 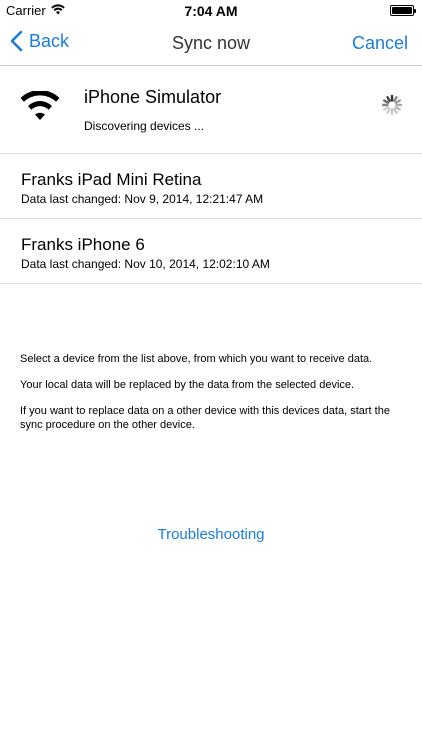 I want to click on activity-spinner-icon, so click(x=392, y=107).